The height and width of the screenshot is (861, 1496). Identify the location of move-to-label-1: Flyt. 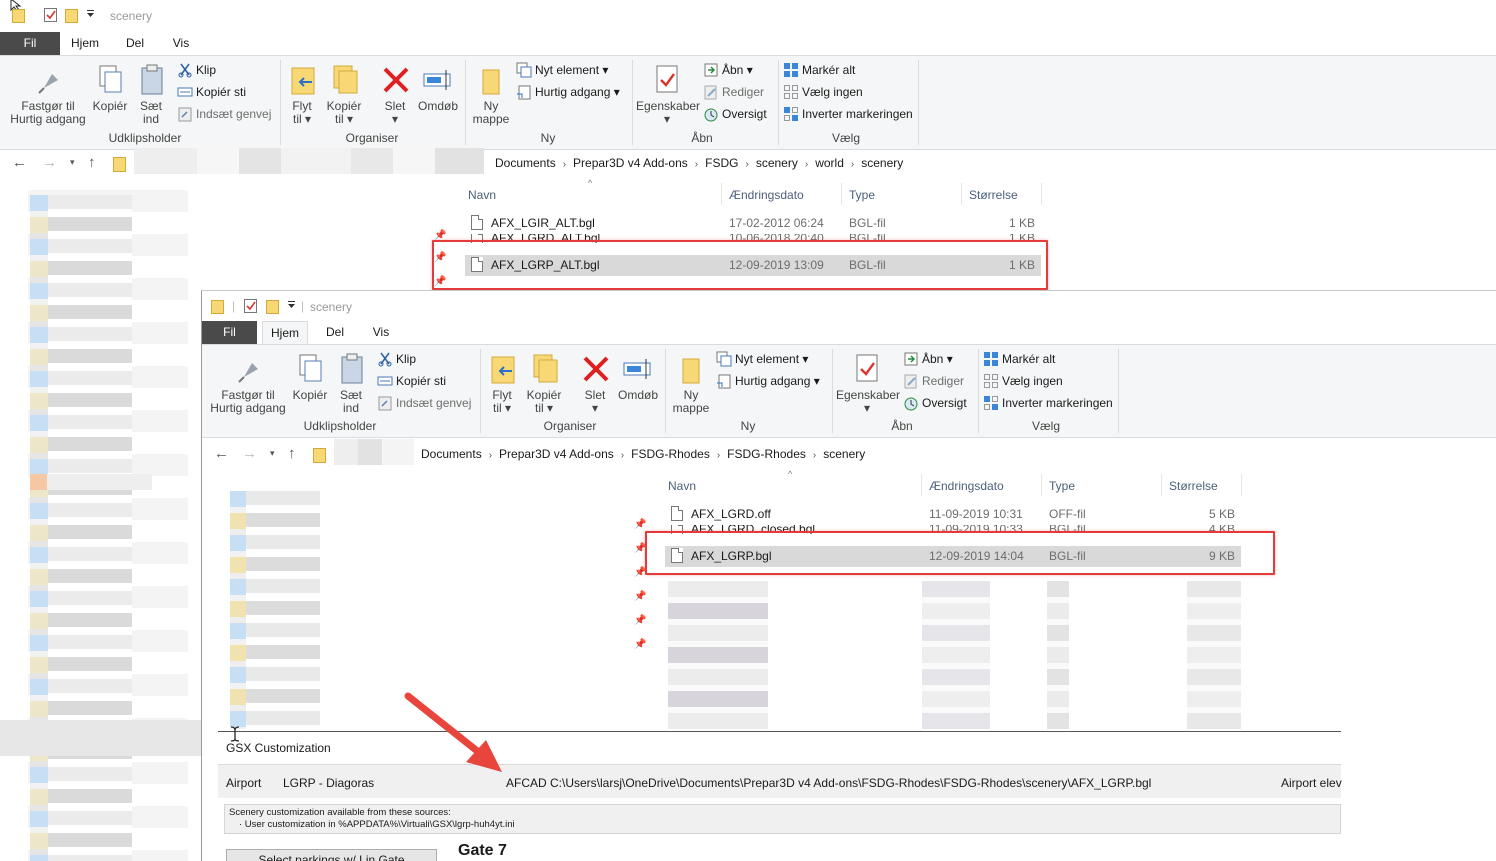
(302, 106).